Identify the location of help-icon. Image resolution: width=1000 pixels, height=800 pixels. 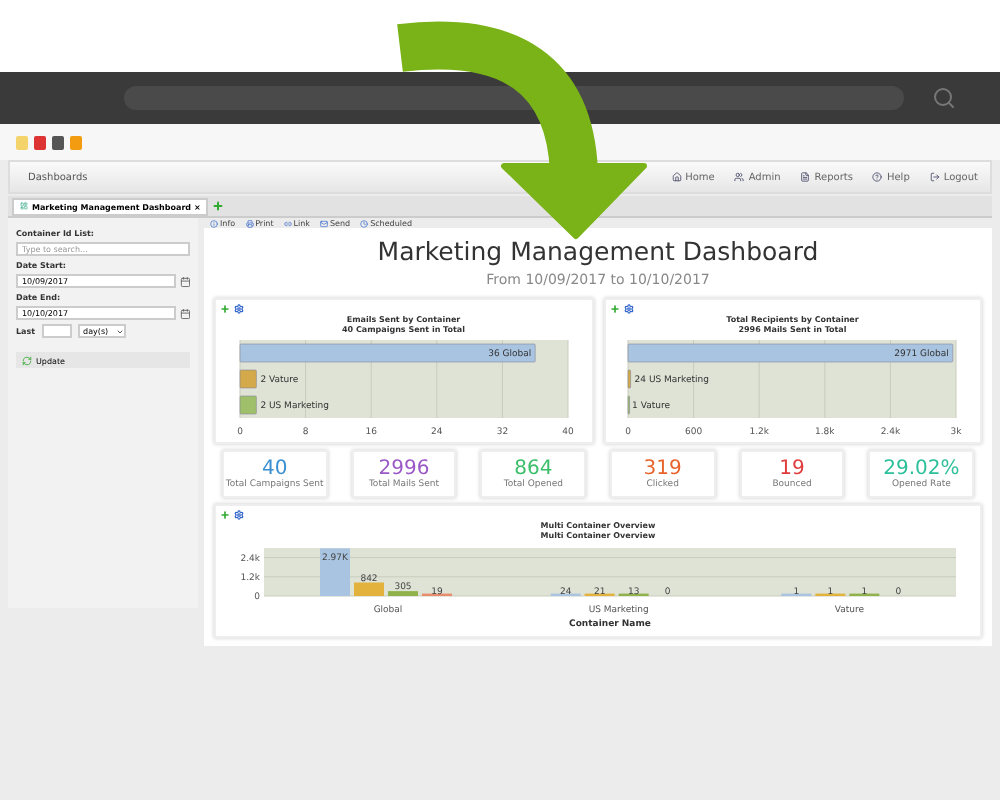
(877, 177).